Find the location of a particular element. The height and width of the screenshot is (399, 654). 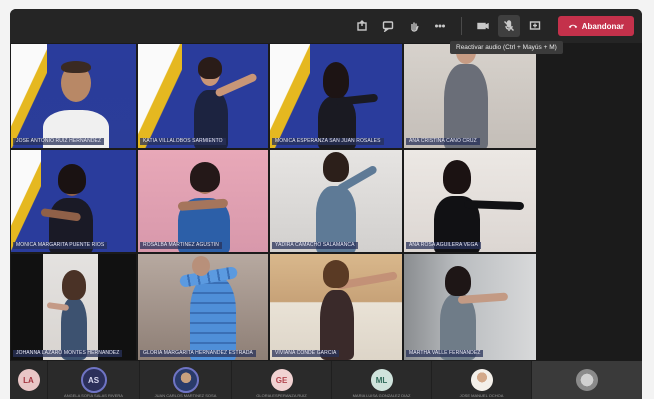

toolbar-divider is located at coordinates (461, 26).